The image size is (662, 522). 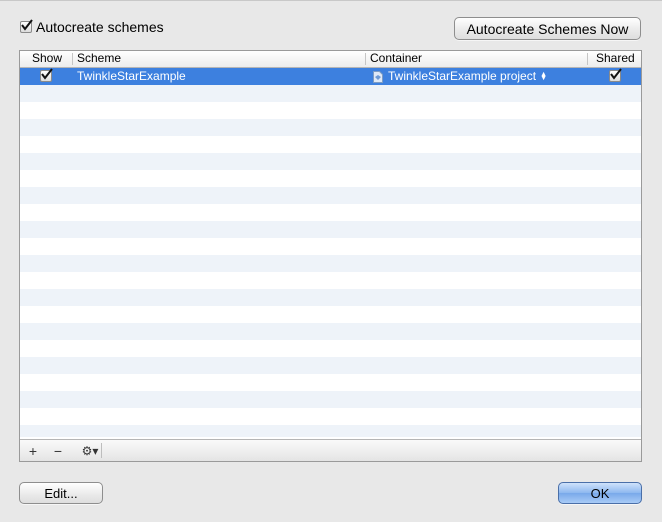 I want to click on autocreate-schemes-now-button: Autocreate Schemes Now, so click(x=547, y=28).